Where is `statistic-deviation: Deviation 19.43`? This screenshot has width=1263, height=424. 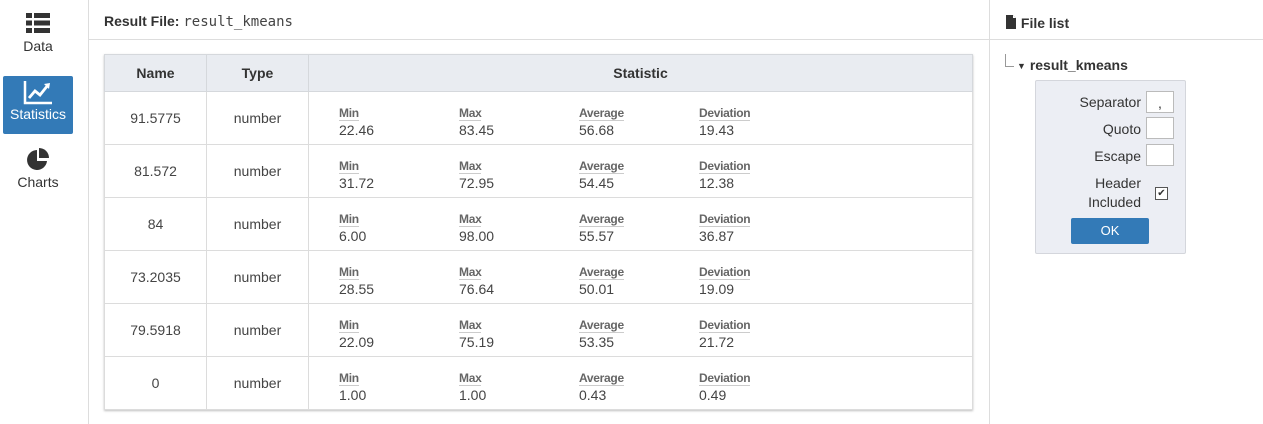 statistic-deviation: Deviation 19.43 is located at coordinates (759, 118).